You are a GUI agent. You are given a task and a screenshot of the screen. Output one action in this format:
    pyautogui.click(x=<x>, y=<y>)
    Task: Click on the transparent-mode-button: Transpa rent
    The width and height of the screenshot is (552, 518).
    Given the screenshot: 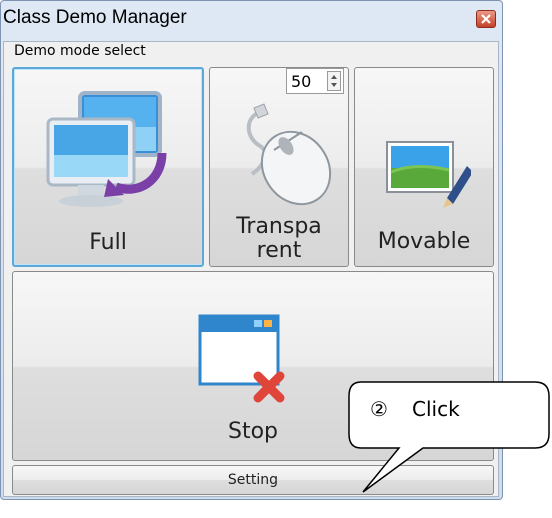 What is the action you would take?
    pyautogui.click(x=279, y=167)
    